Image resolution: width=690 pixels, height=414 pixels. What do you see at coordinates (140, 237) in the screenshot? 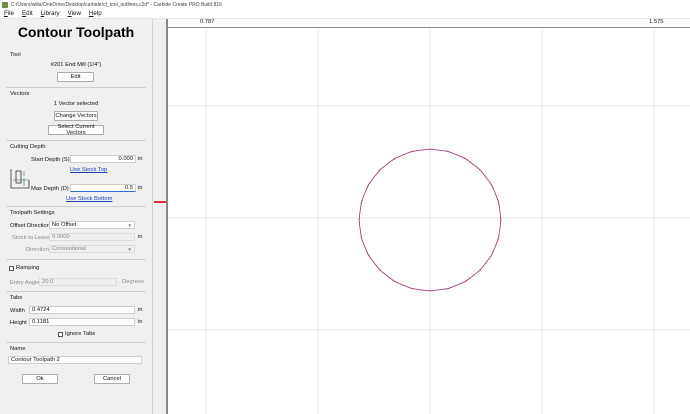
I see `stock-to-leave-unit: in` at bounding box center [140, 237].